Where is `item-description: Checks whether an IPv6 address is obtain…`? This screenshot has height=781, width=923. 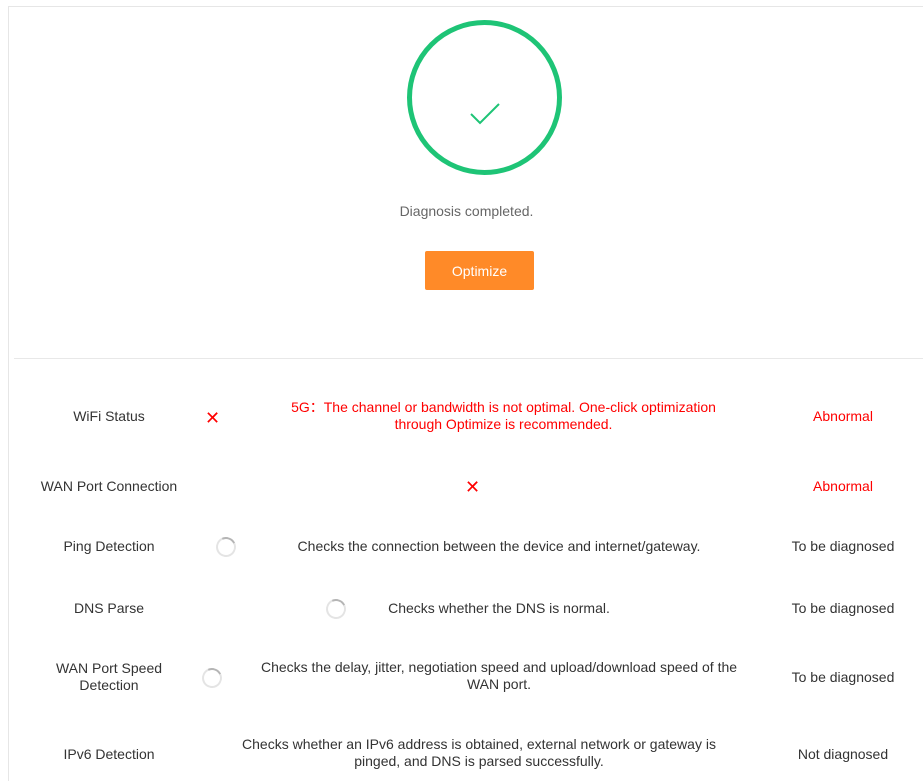
item-description: Checks whether an IPv6 address is obtain… is located at coordinates (479, 752).